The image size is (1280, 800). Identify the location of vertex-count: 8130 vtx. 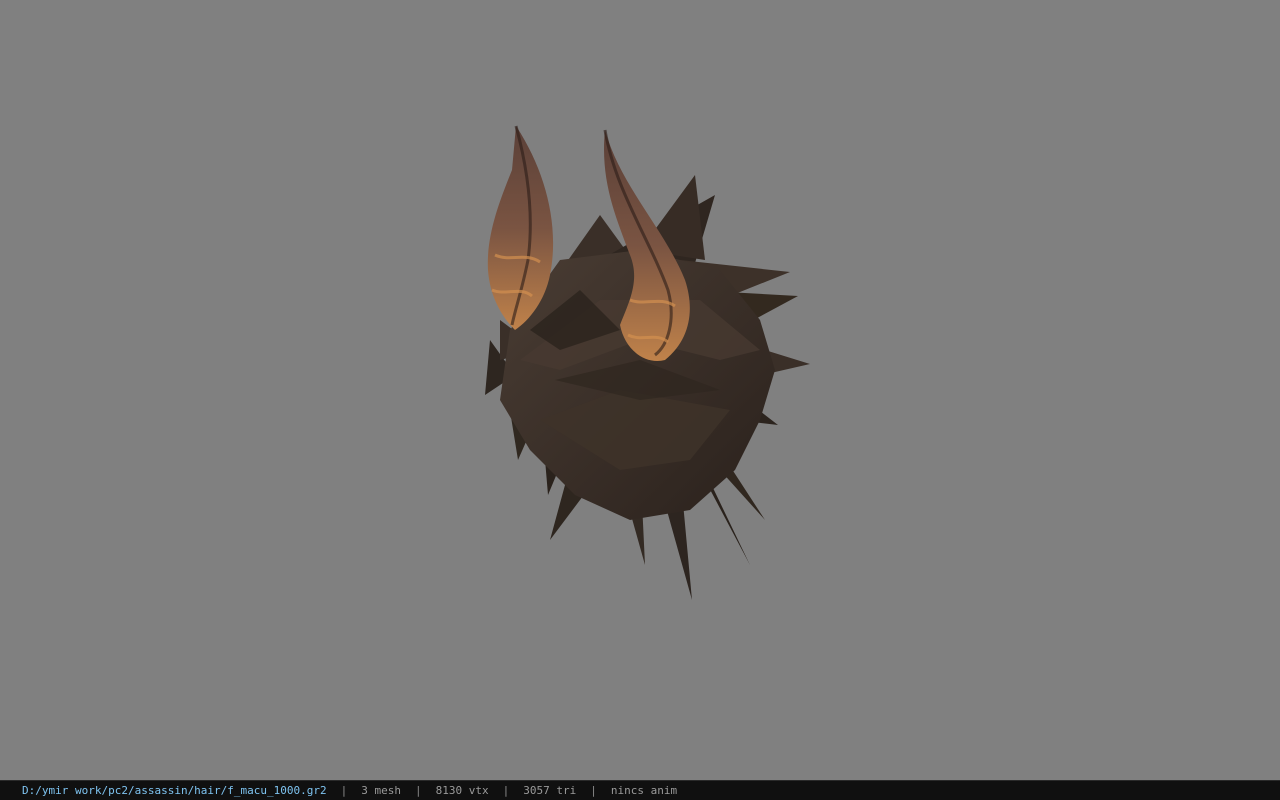
(462, 790).